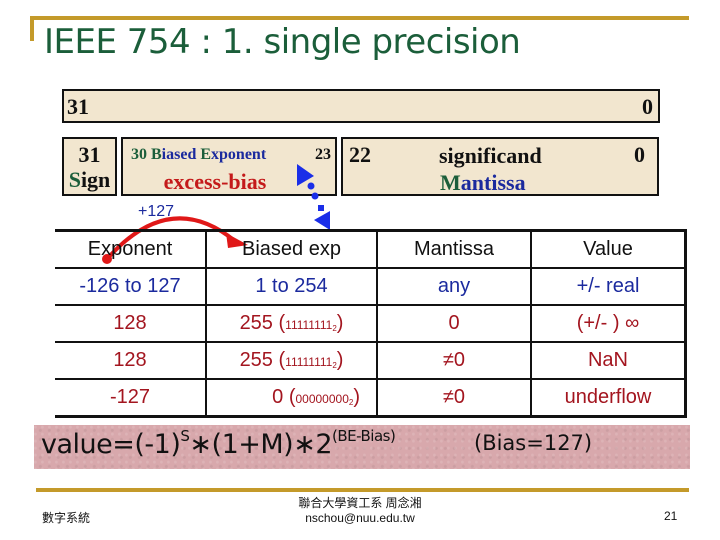 Image resolution: width=720 pixels, height=540 pixels. Describe the element at coordinates (239, 154) in the screenshot. I see `exponent-label-part: xponent` at that location.